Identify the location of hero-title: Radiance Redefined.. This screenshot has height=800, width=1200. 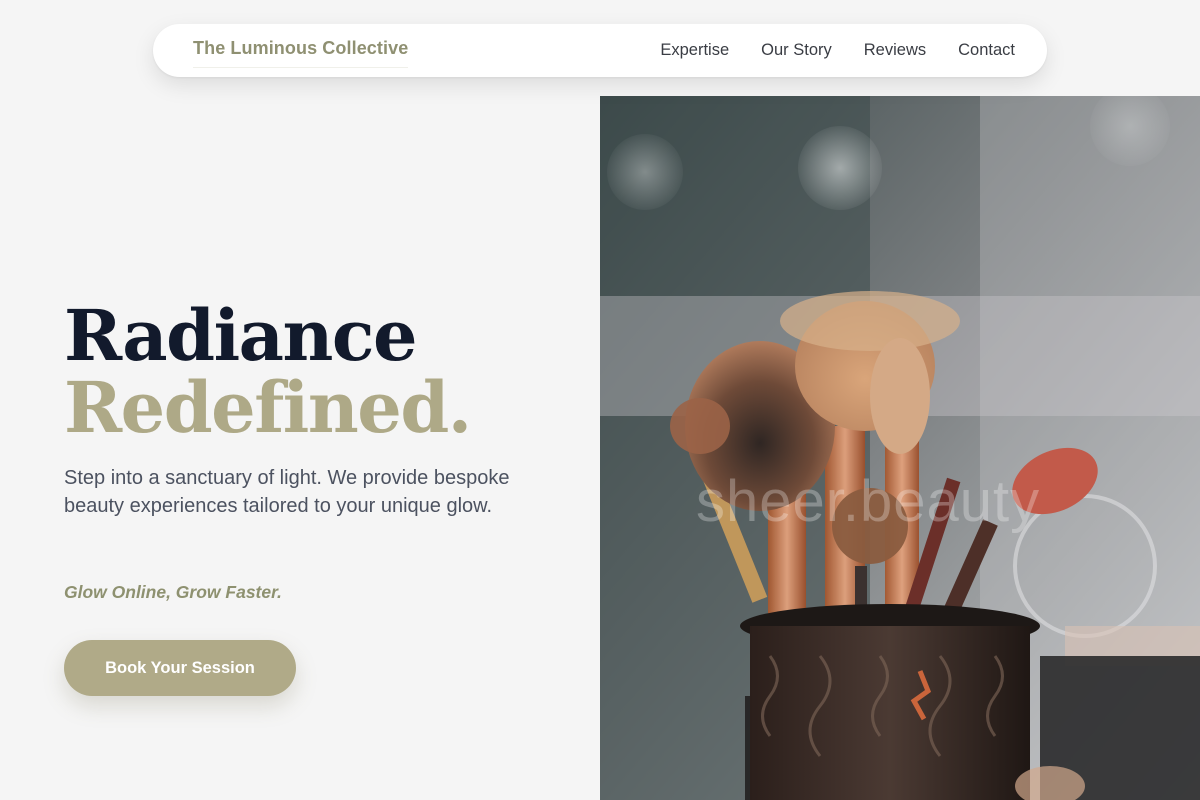
(268, 371).